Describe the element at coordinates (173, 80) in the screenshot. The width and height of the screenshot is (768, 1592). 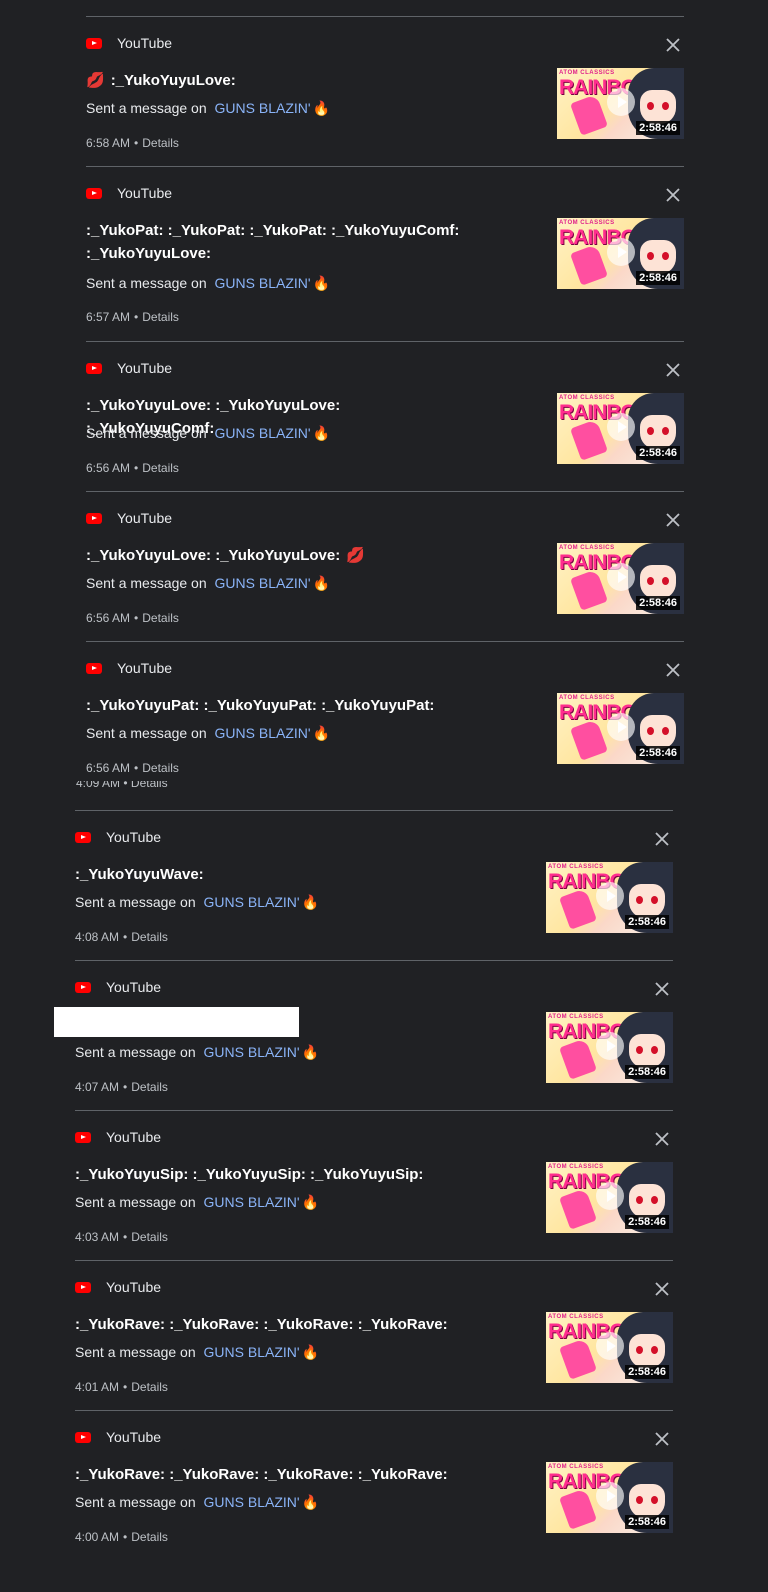
I see `title-text: :_YukoYuyuLove:` at that location.